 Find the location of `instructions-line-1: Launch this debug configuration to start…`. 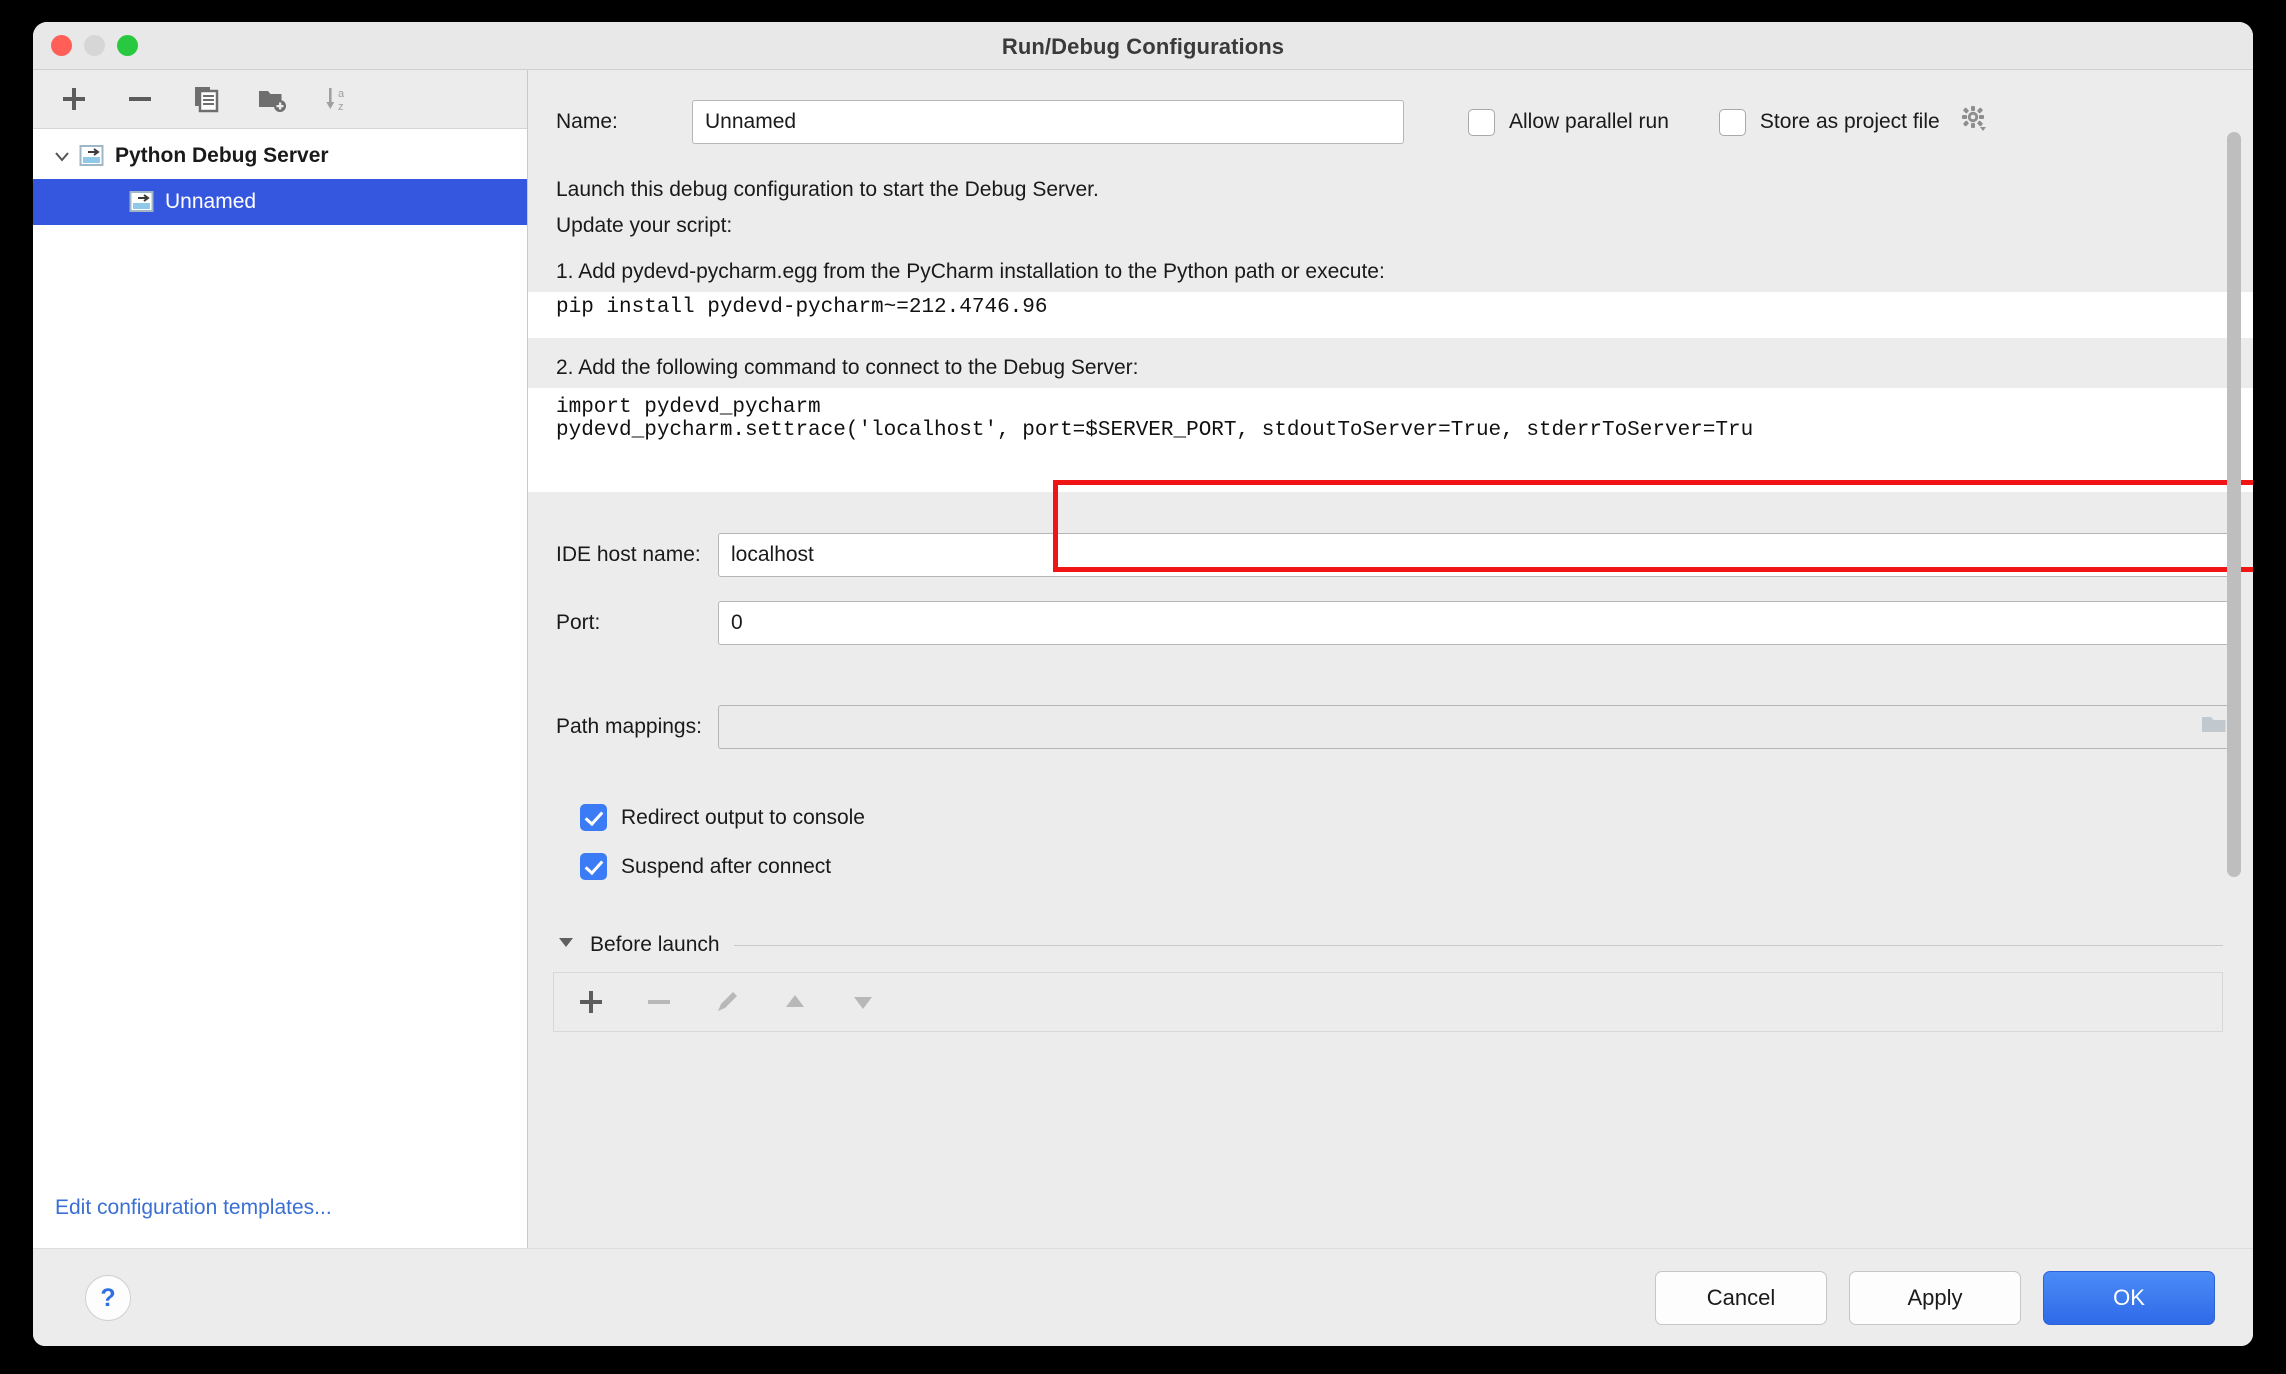

instructions-line-1: Launch this debug configuration to start… is located at coordinates (827, 189).